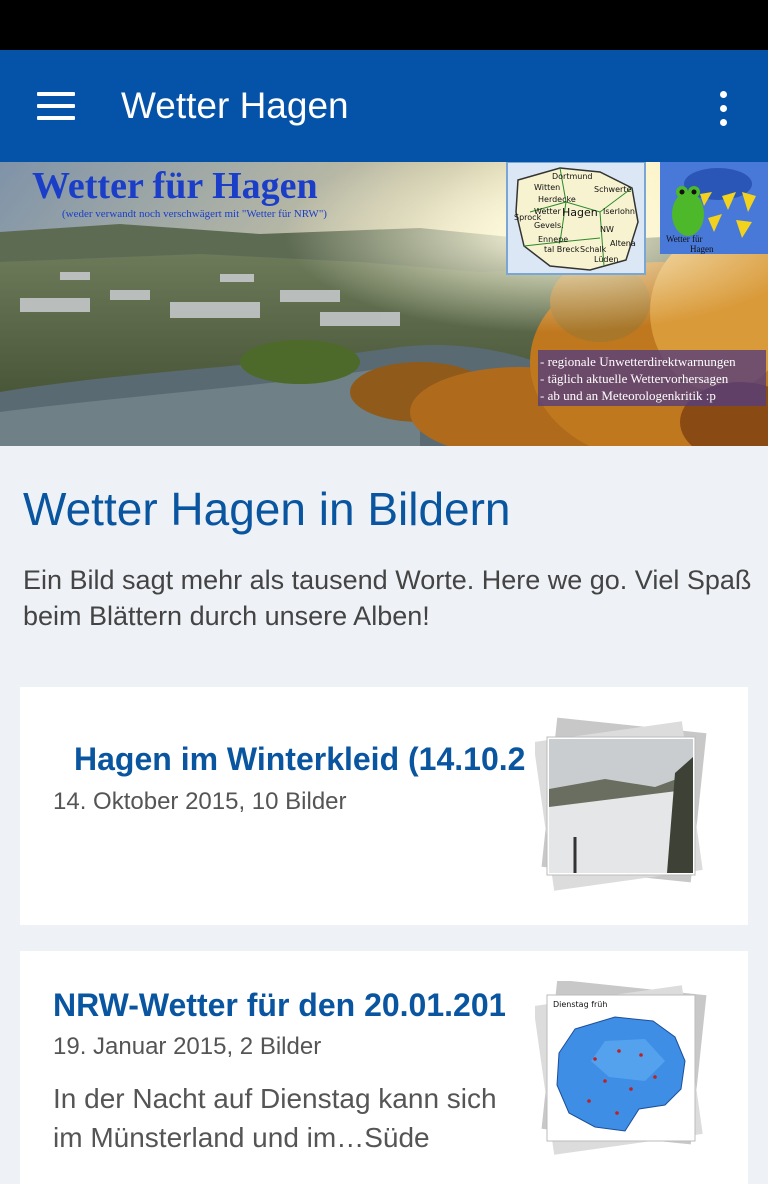 The image size is (768, 1184). Describe the element at coordinates (628, 395) in the screenshot. I see `feature-item: - ab und an Meteorologenkritik :p` at that location.